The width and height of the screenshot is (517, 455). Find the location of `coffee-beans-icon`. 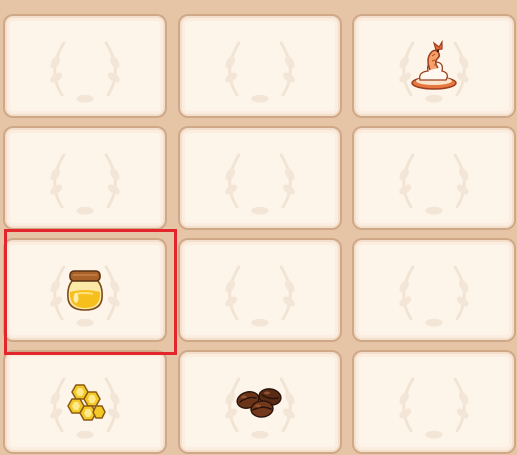

coffee-beans-icon is located at coordinates (259, 403).